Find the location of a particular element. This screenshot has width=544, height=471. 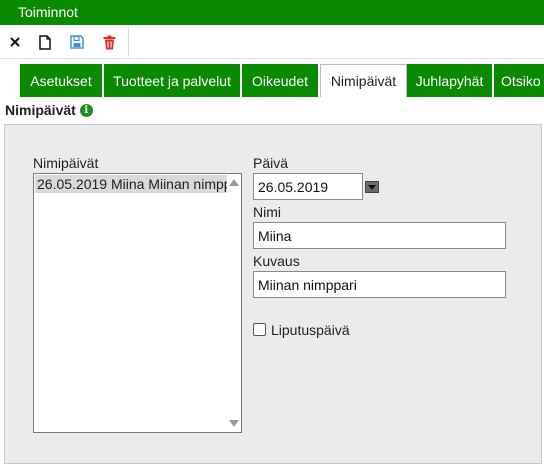

chevron-down-icon is located at coordinates (372, 187).